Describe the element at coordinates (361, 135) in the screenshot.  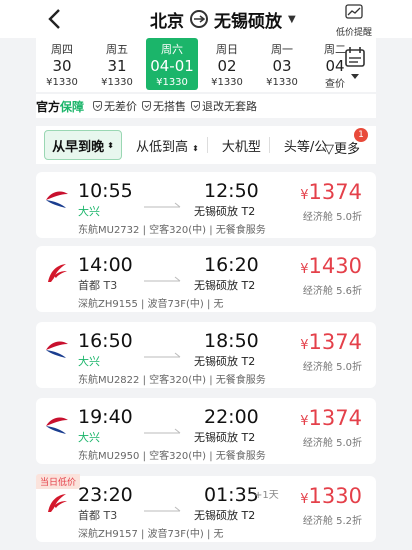
I see `filter-count-badge: 1` at that location.